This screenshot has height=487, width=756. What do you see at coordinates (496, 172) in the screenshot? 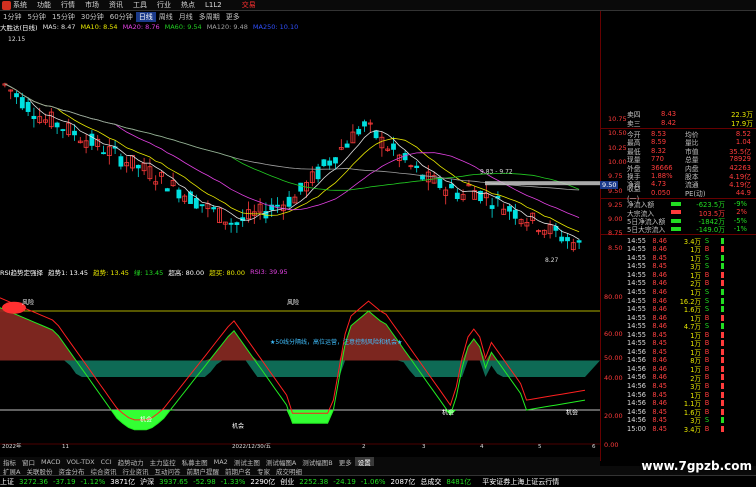
I see `mid-label: 9.83 - 9.72` at bounding box center [496, 172].